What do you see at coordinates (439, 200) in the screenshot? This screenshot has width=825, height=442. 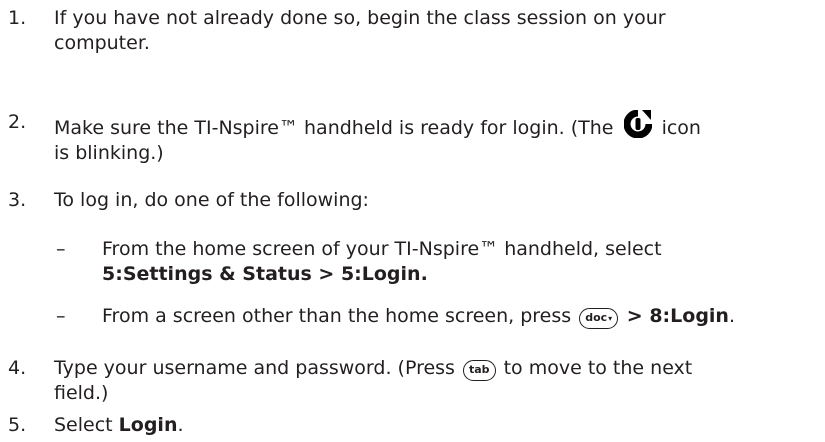 I see `step-text: To log in, do one of the following:` at bounding box center [439, 200].